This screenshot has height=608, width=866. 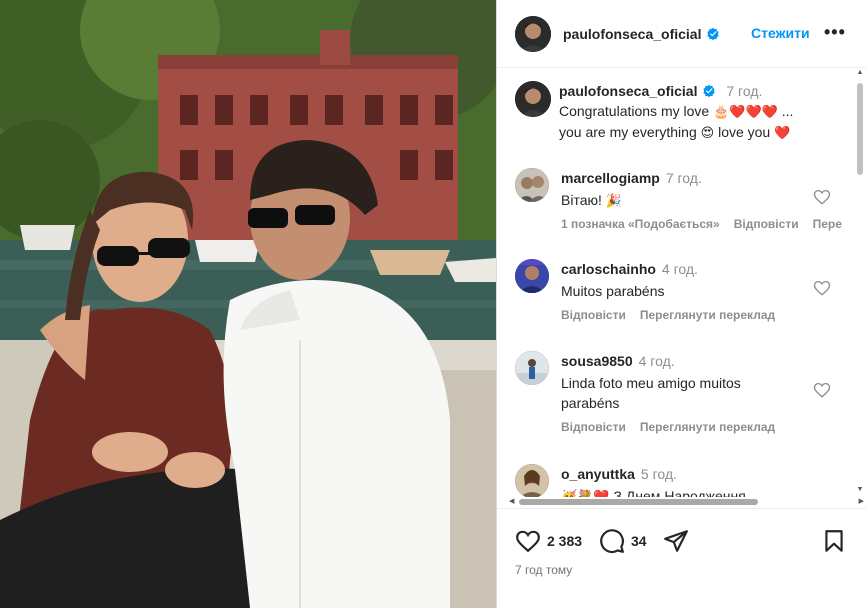 I want to click on comment-likes-count: 1 позначка «Подобається», so click(x=640, y=224).